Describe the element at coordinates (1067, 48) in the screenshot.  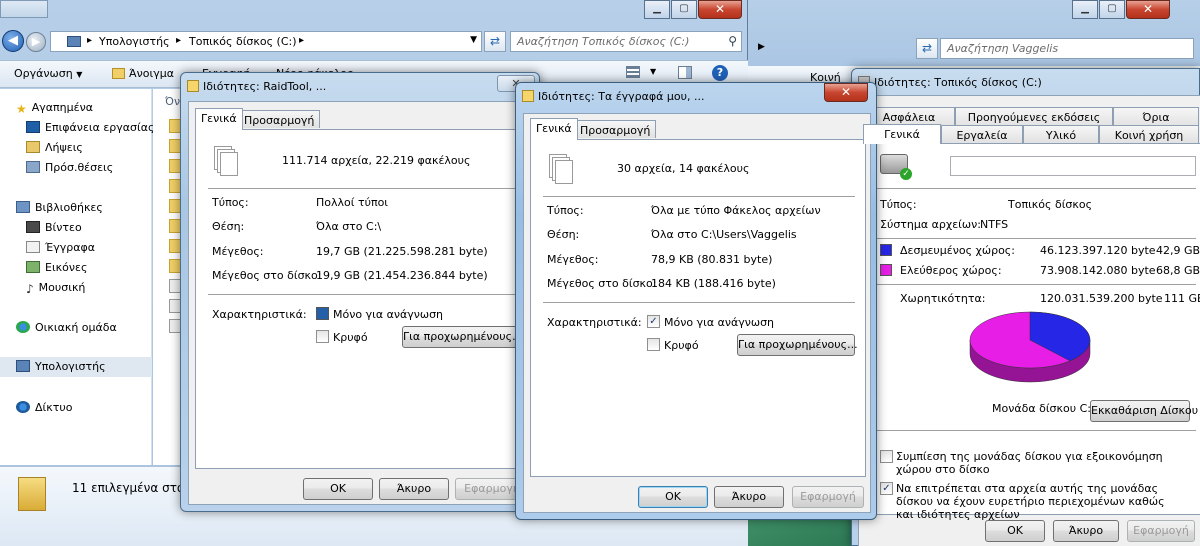
I see `search-input: Αναζήτηση Vaggelis` at that location.